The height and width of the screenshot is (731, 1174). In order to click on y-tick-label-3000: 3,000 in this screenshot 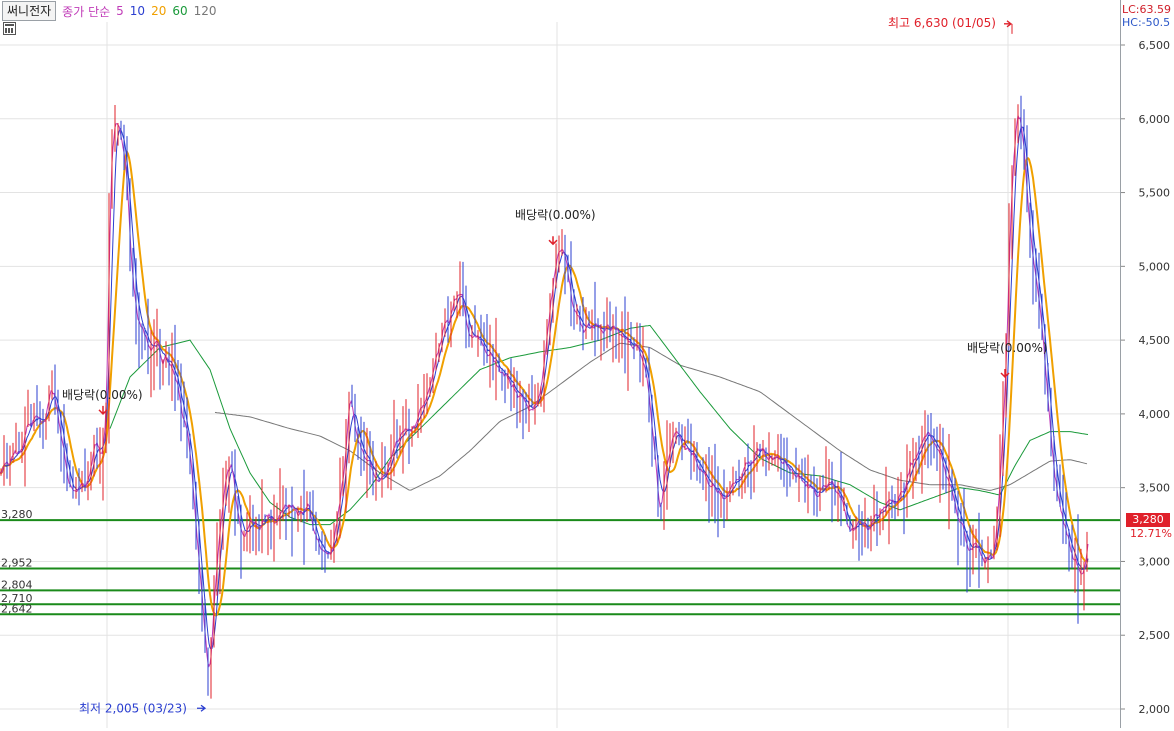, I will do `click(1155, 561)`.